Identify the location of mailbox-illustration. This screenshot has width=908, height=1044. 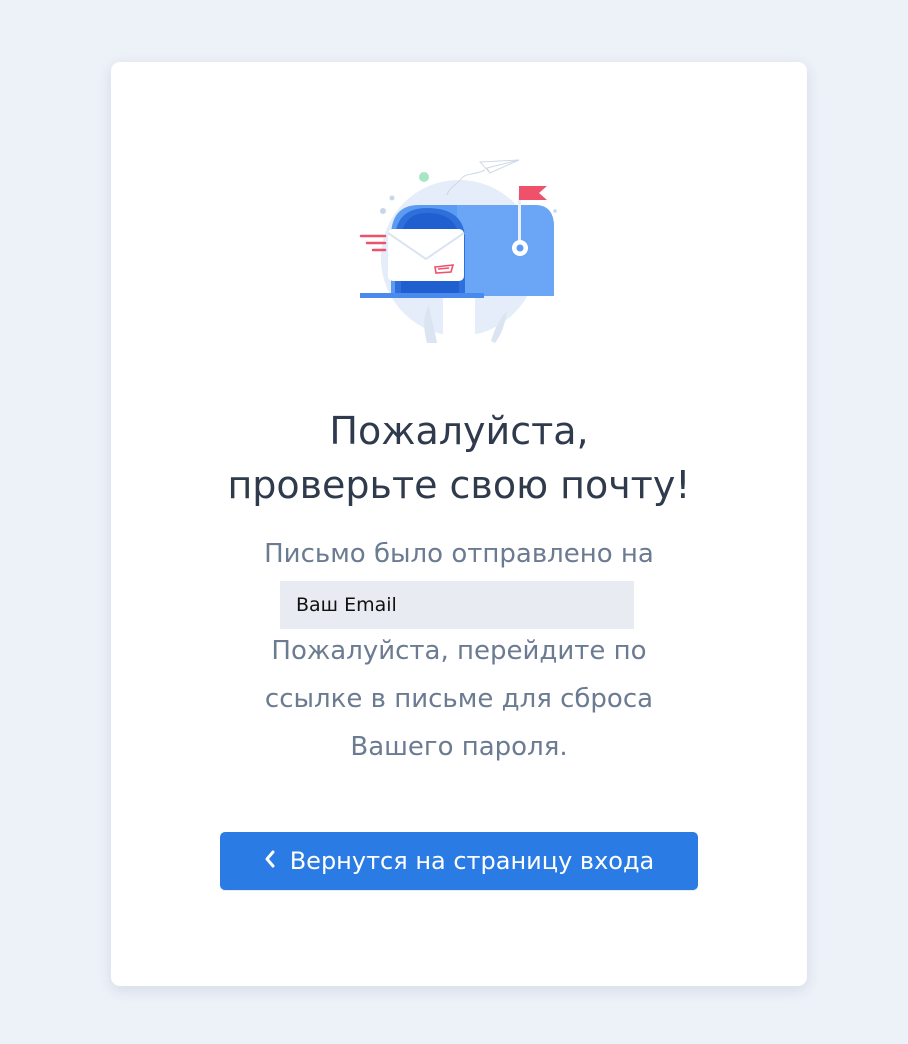
(459, 252).